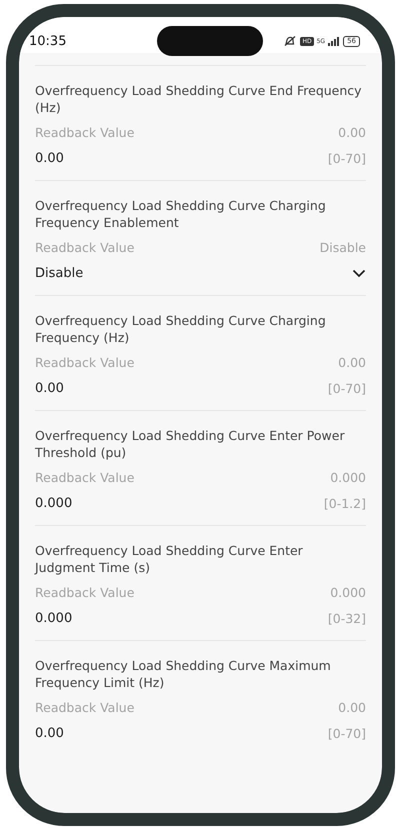 The width and height of the screenshot is (401, 830). I want to click on mute-icon, so click(290, 41).